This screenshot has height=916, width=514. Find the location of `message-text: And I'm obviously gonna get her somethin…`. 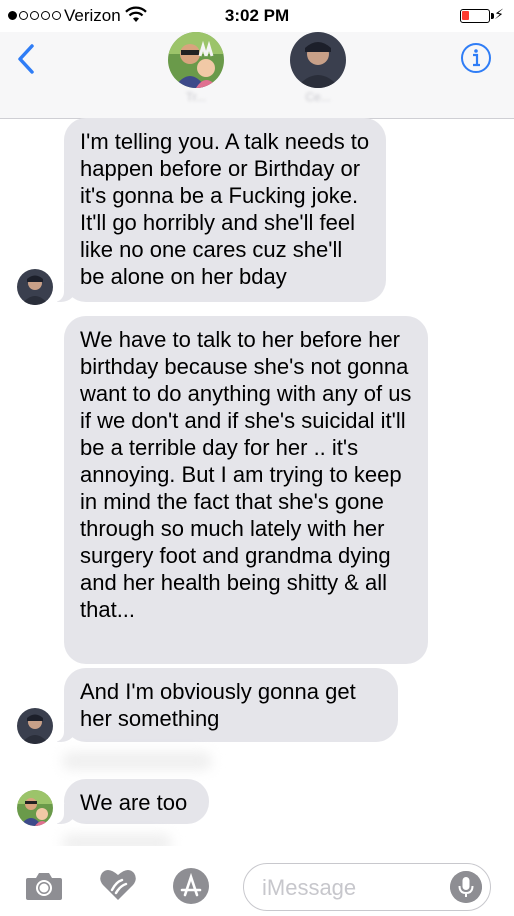

message-text: And I'm obviously gonna get her somethin… is located at coordinates (218, 705).